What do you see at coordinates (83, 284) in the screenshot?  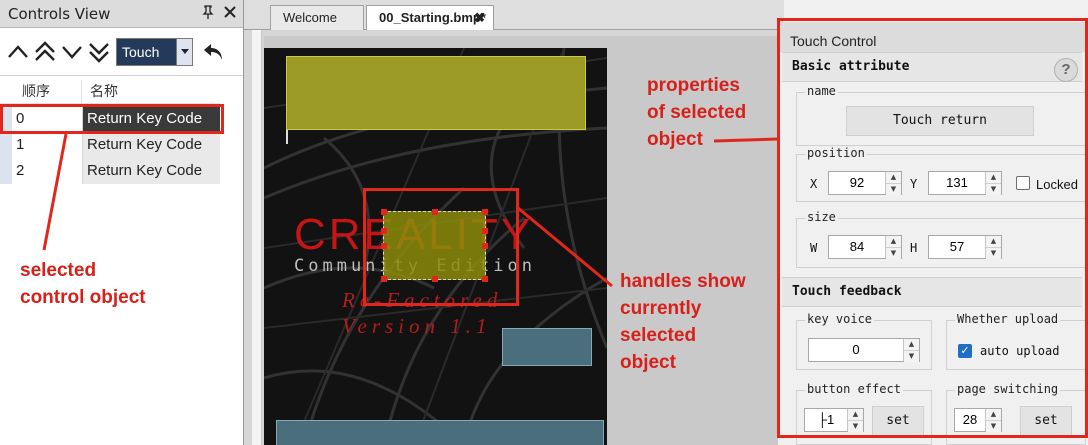 I see `selected-control-note: selected control object` at bounding box center [83, 284].